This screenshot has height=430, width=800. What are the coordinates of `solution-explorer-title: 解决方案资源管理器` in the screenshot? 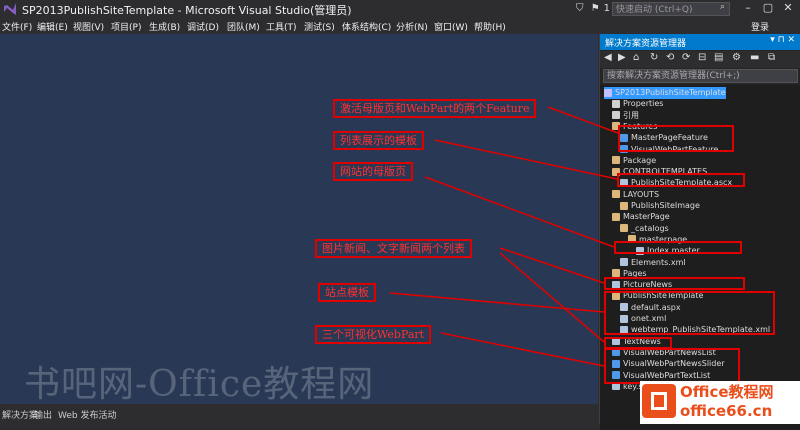 It's located at (646, 44).